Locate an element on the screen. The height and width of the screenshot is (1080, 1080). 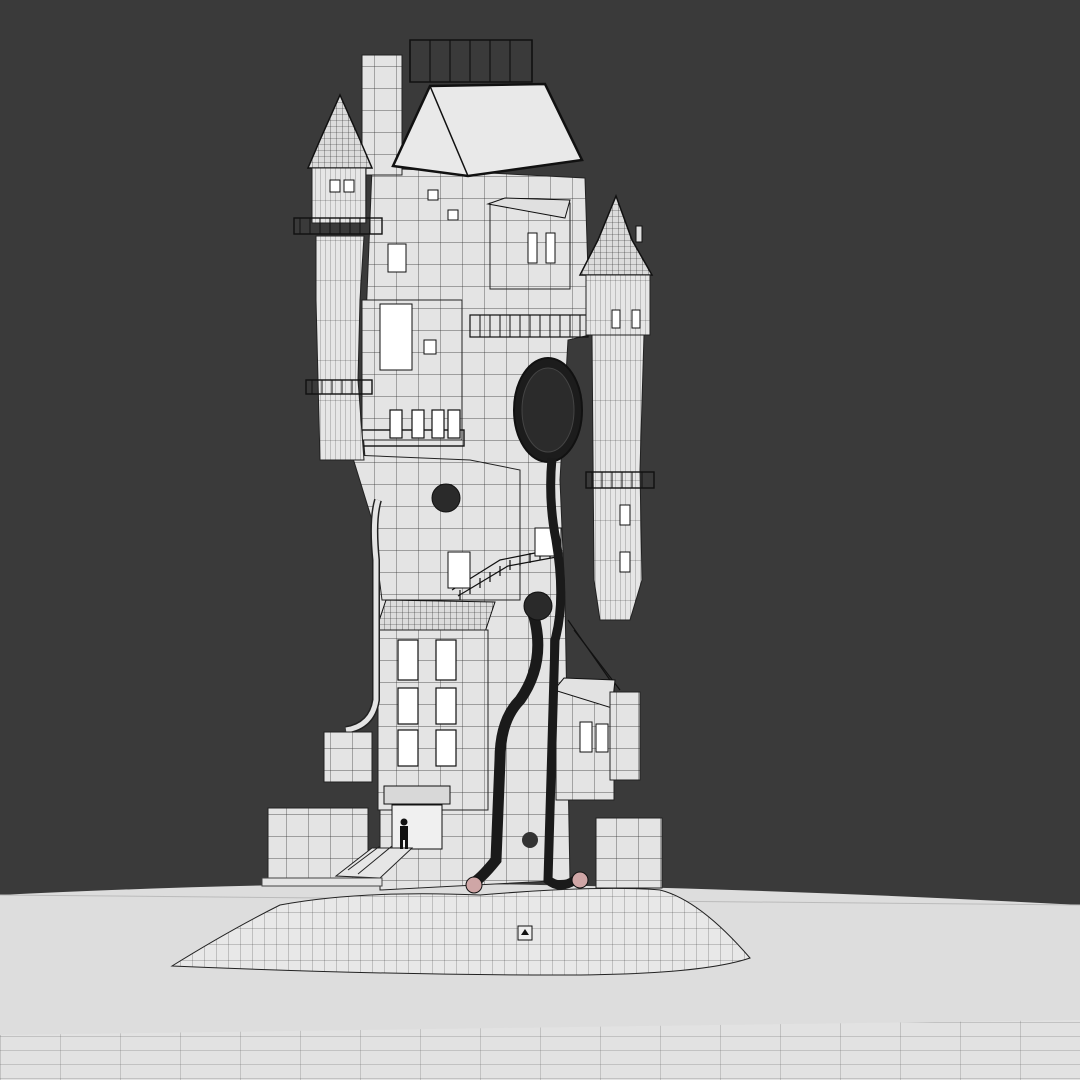
light-marker is located at coordinates (525, 933).